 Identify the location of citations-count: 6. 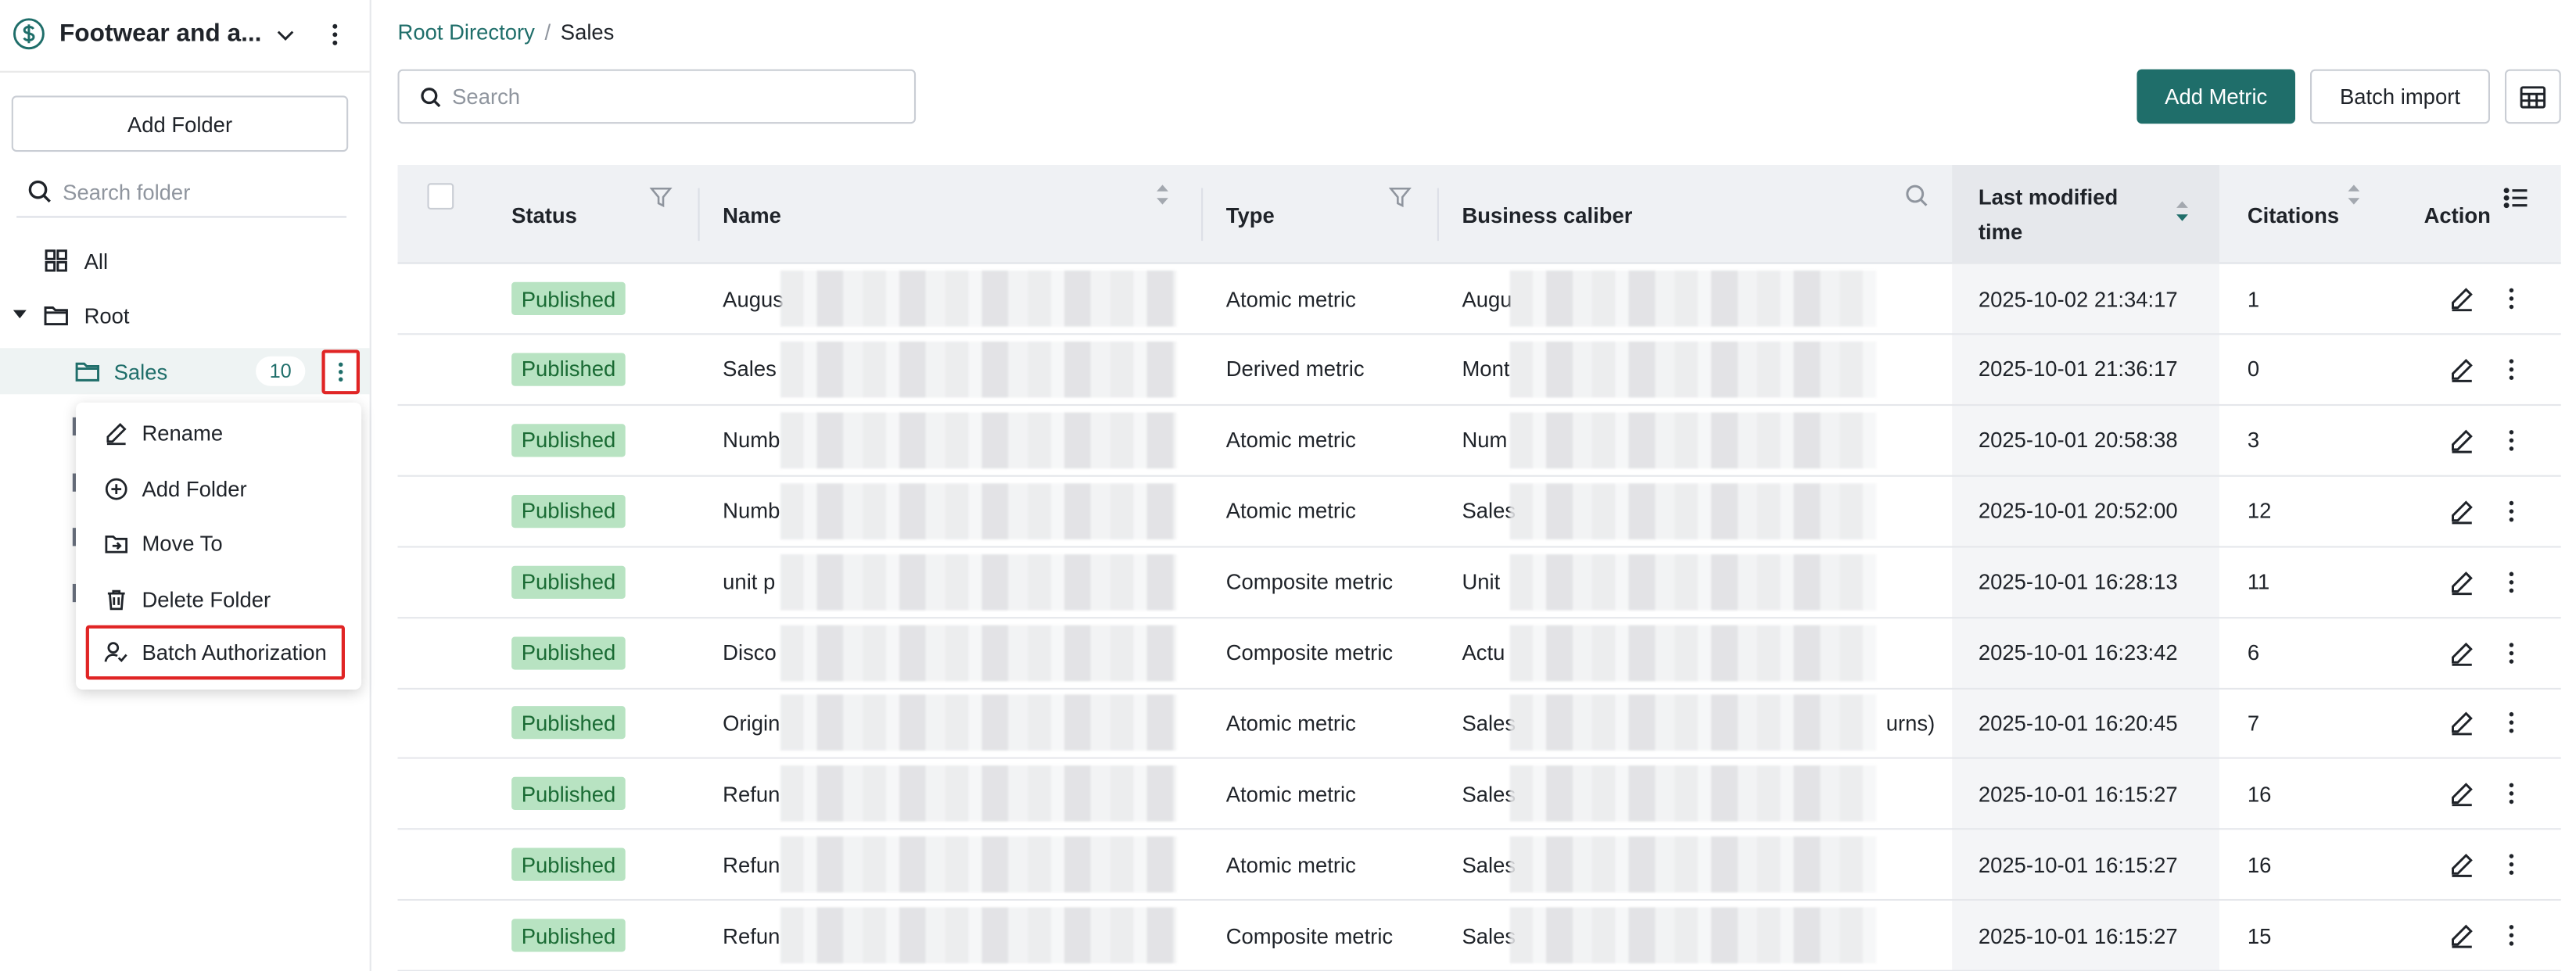
(2253, 653).